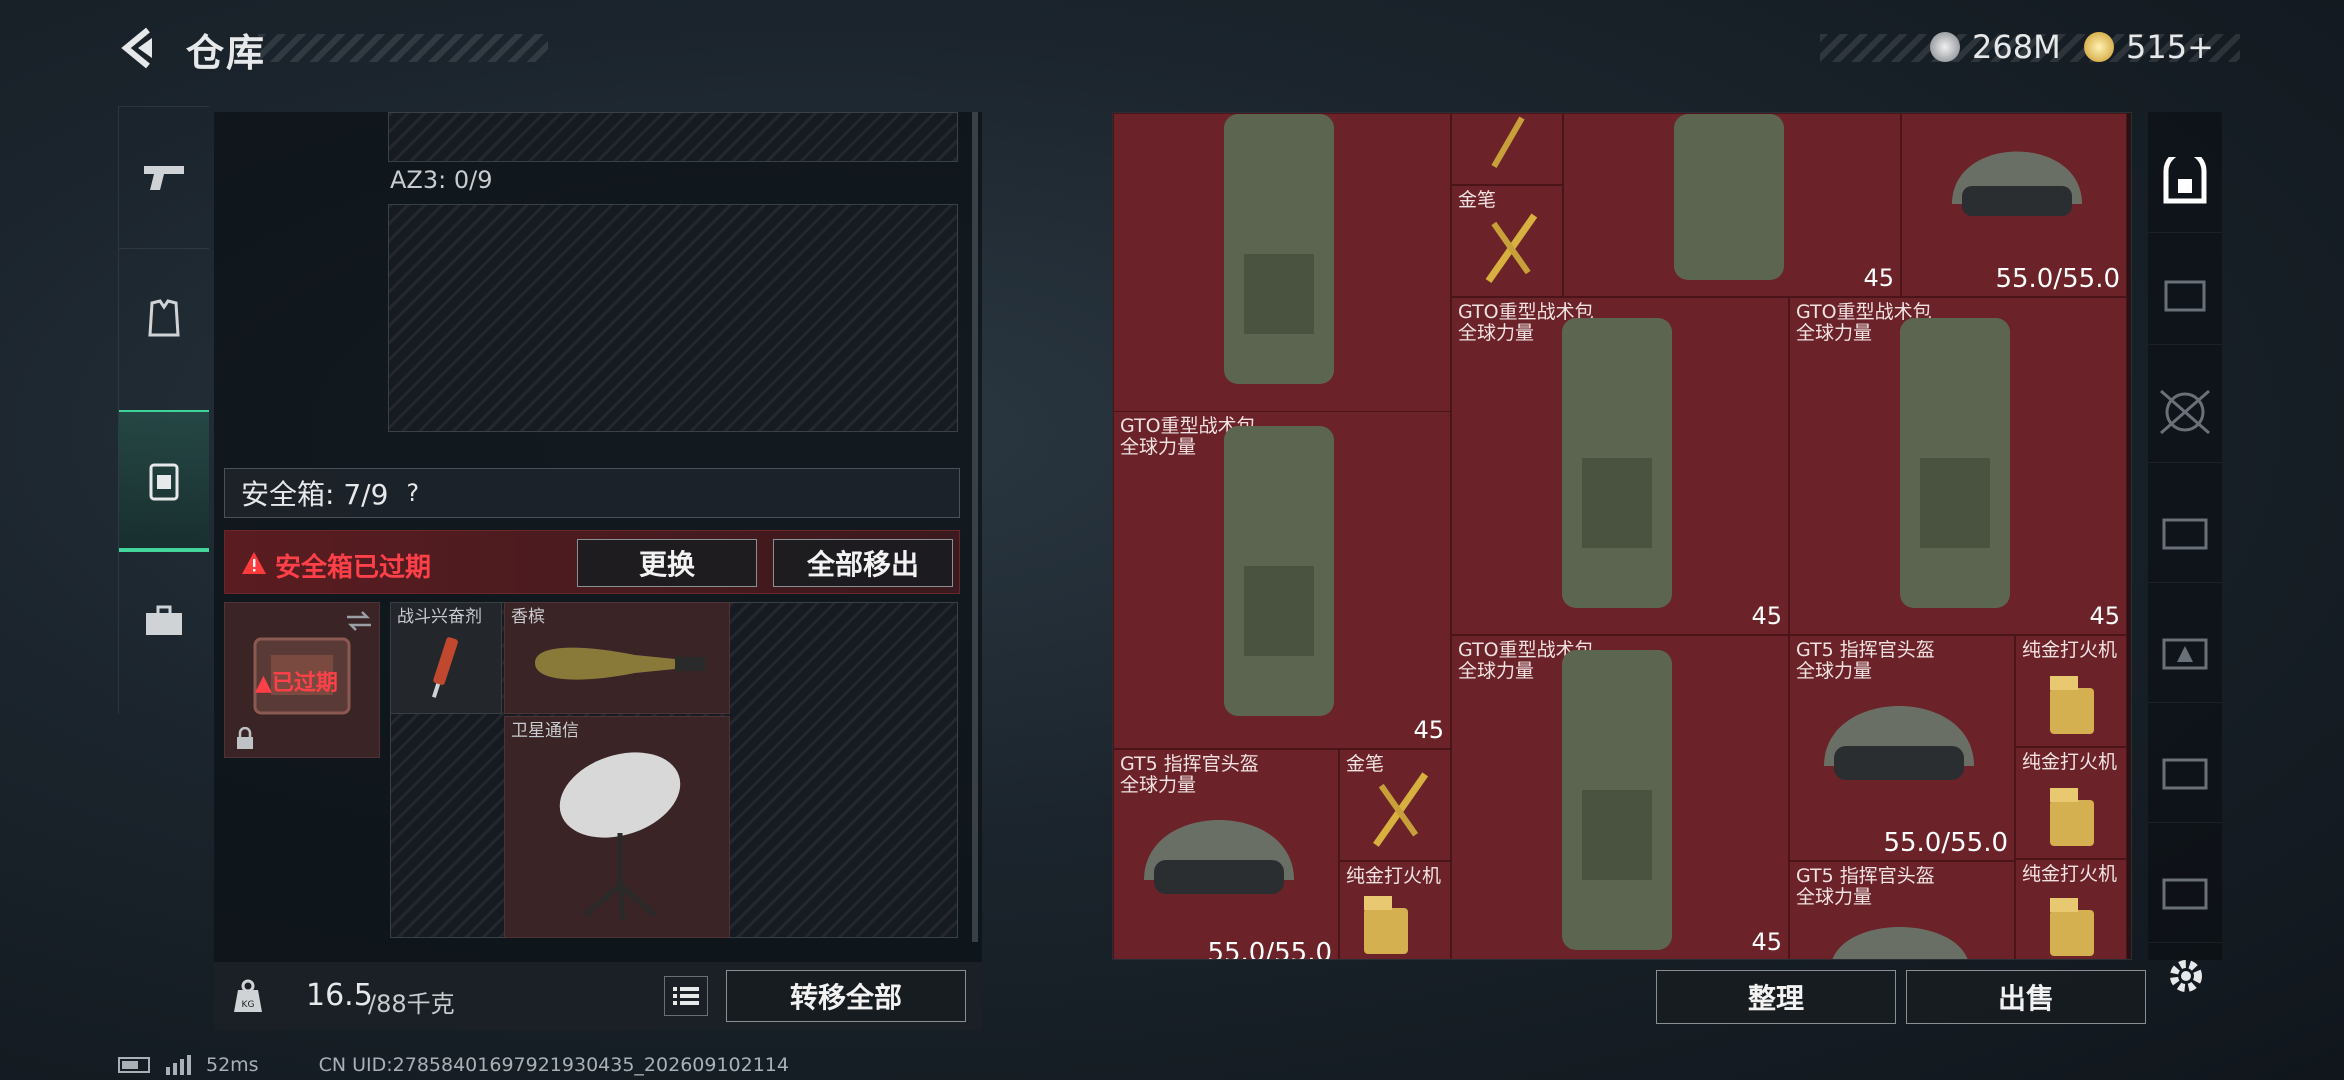  Describe the element at coordinates (592, 493) in the screenshot. I see `safebox-header: 安全箱: 7/9 ?` at that location.